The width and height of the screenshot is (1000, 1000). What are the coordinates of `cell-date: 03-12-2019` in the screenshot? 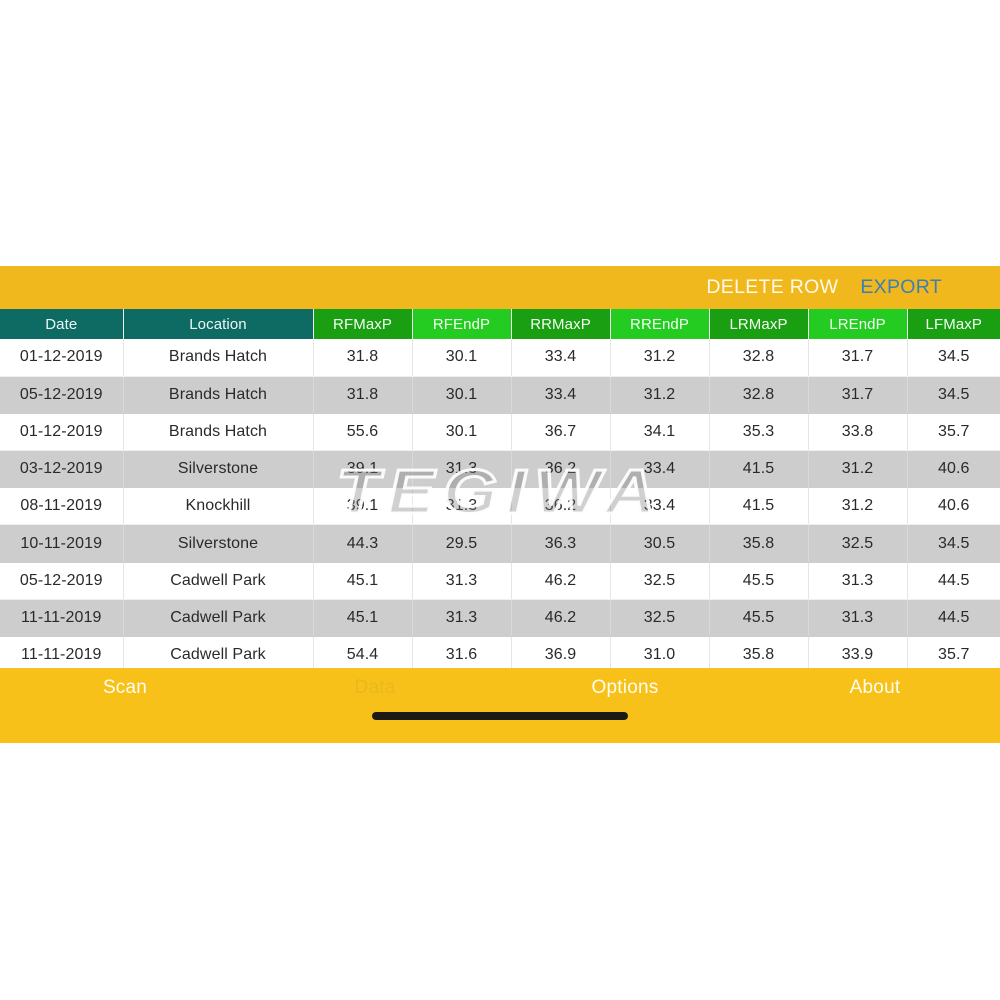 It's located at (62, 469).